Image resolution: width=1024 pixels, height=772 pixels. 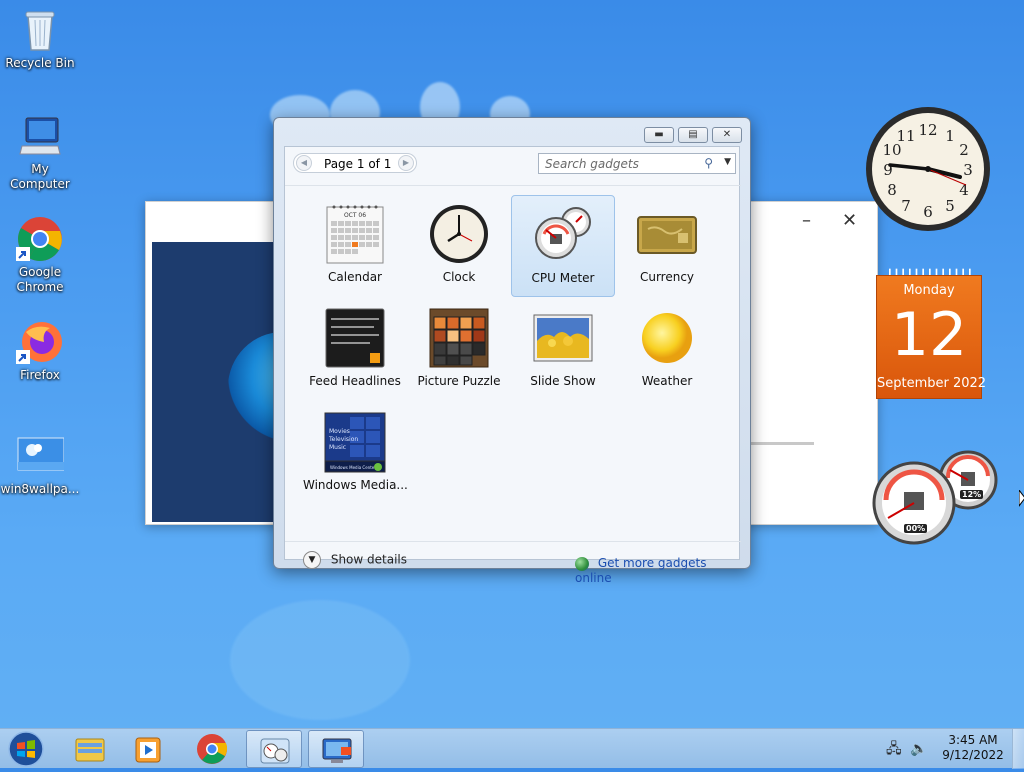 I want to click on taskbar-media-player-button, so click(x=148, y=749).